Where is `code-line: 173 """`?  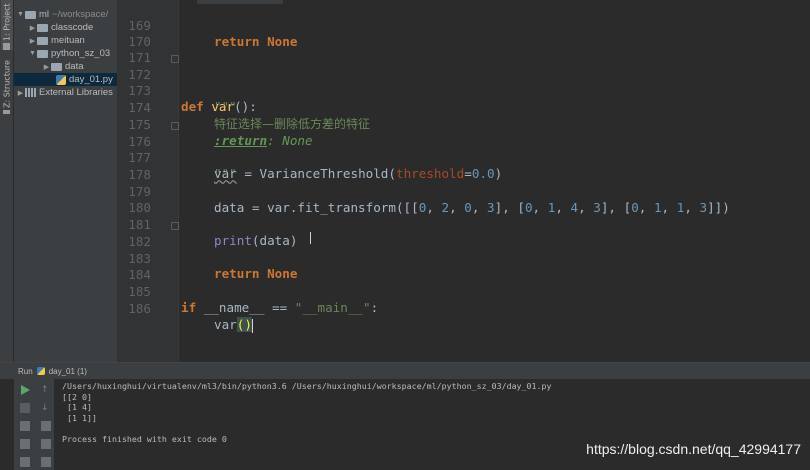
code-line: 173 """ is located at coordinates (463, 90).